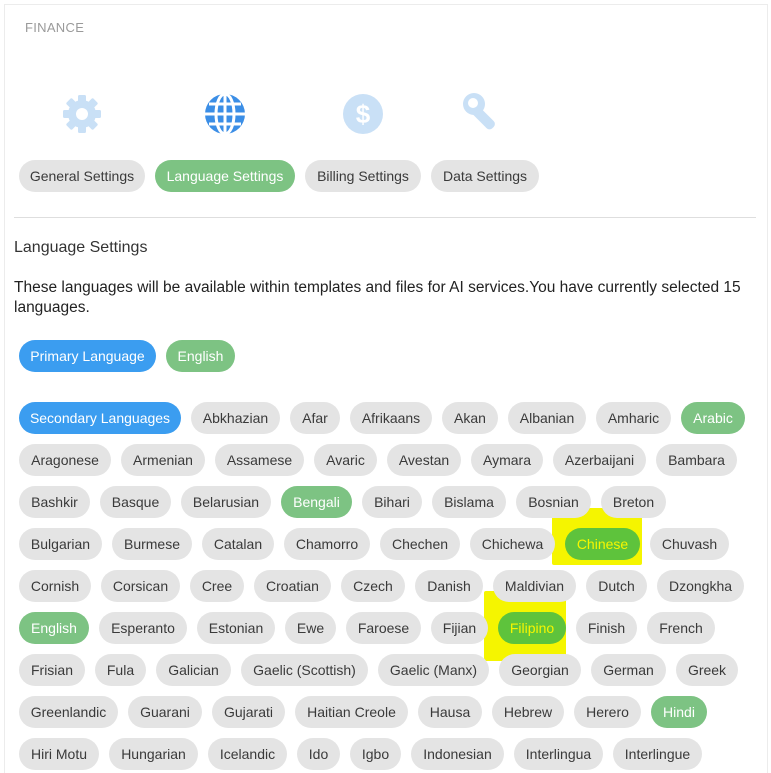 Image resolution: width=771 pixels, height=773 pixels. Describe the element at coordinates (696, 460) in the screenshot. I see `language-chip-bambara: Bambara` at that location.